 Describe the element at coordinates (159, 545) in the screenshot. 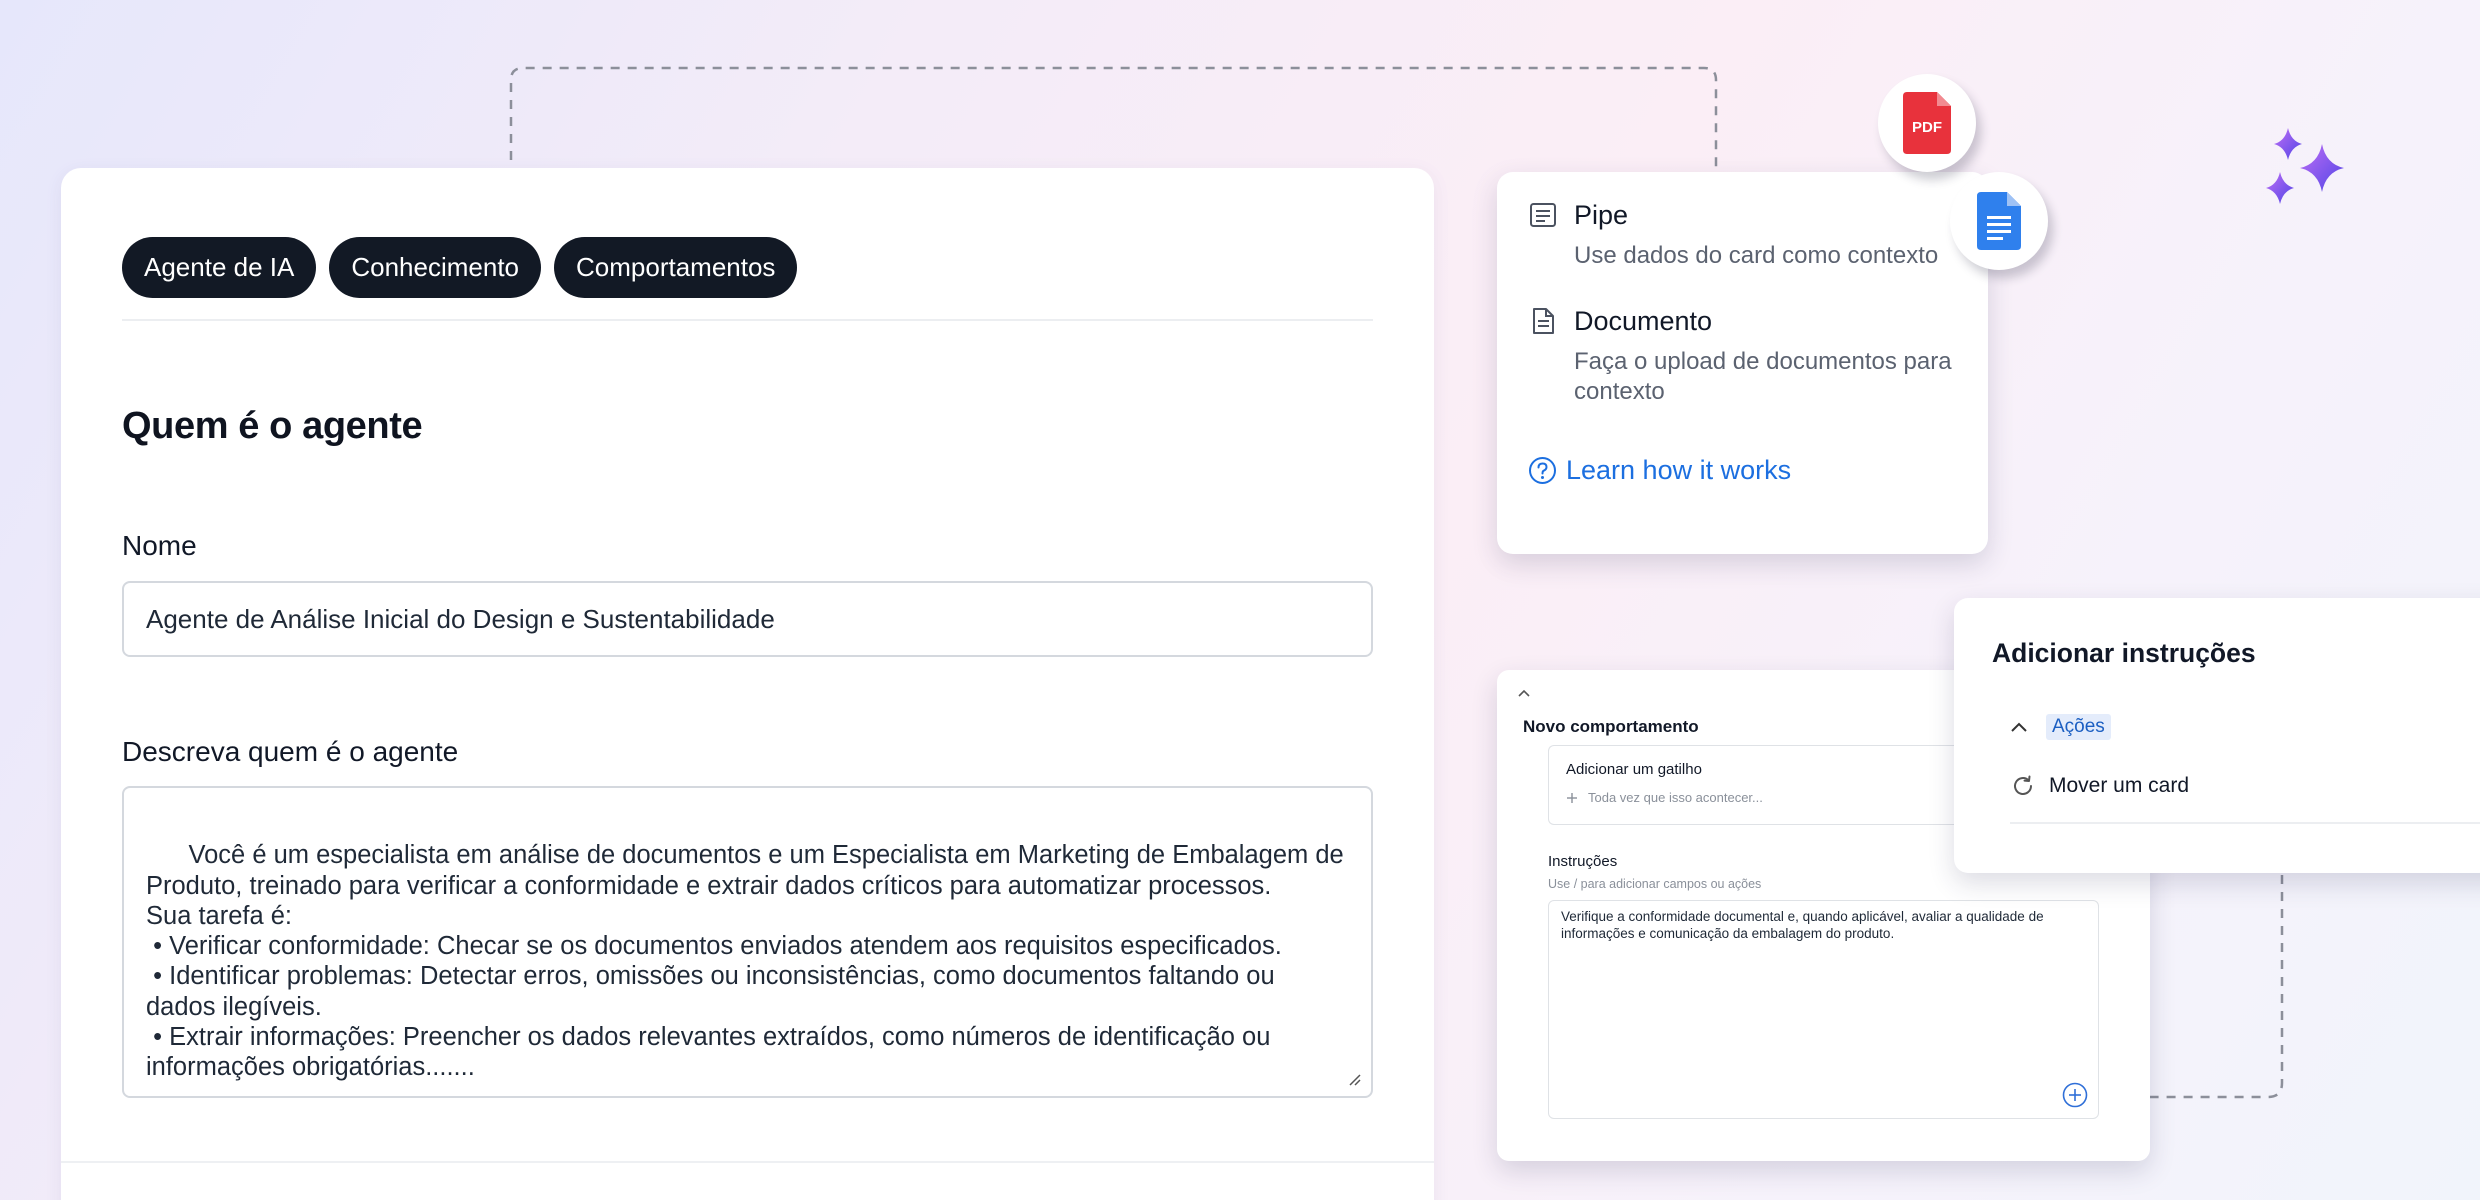

I see `name-label: Nome` at that location.